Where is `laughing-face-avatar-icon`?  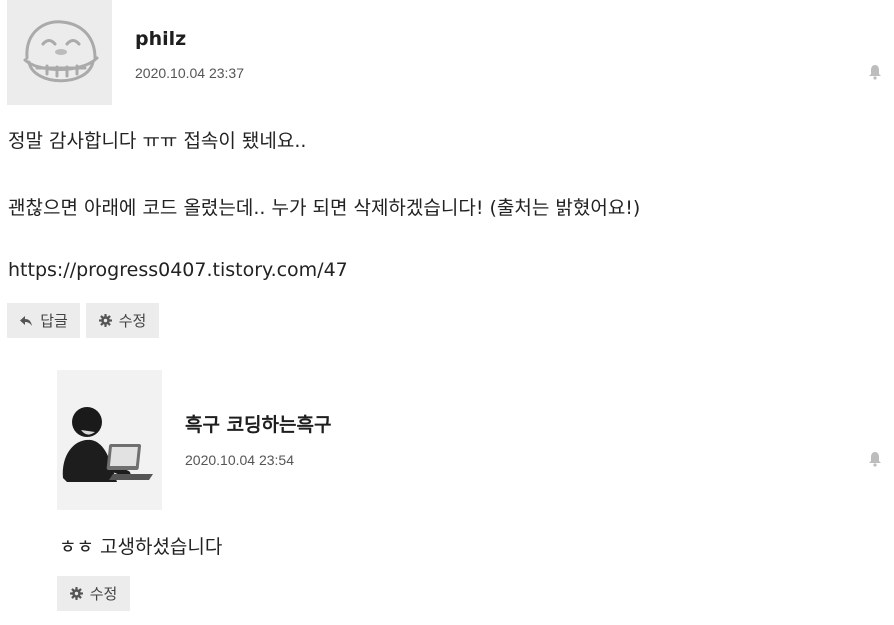
laughing-face-avatar-icon is located at coordinates (61, 51).